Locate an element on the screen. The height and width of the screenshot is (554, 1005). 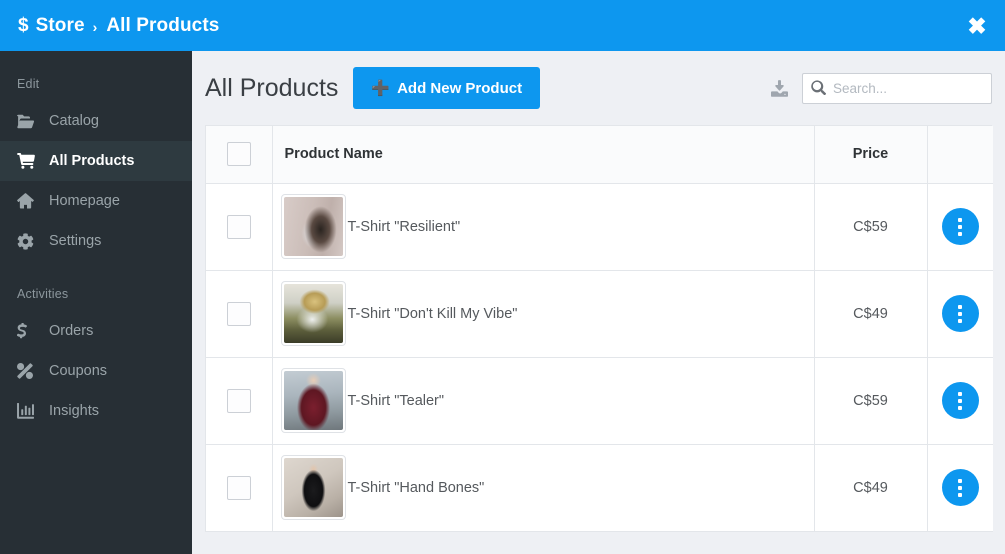
table-row: T-Shirt "Tealer" C$59 is located at coordinates (599, 401).